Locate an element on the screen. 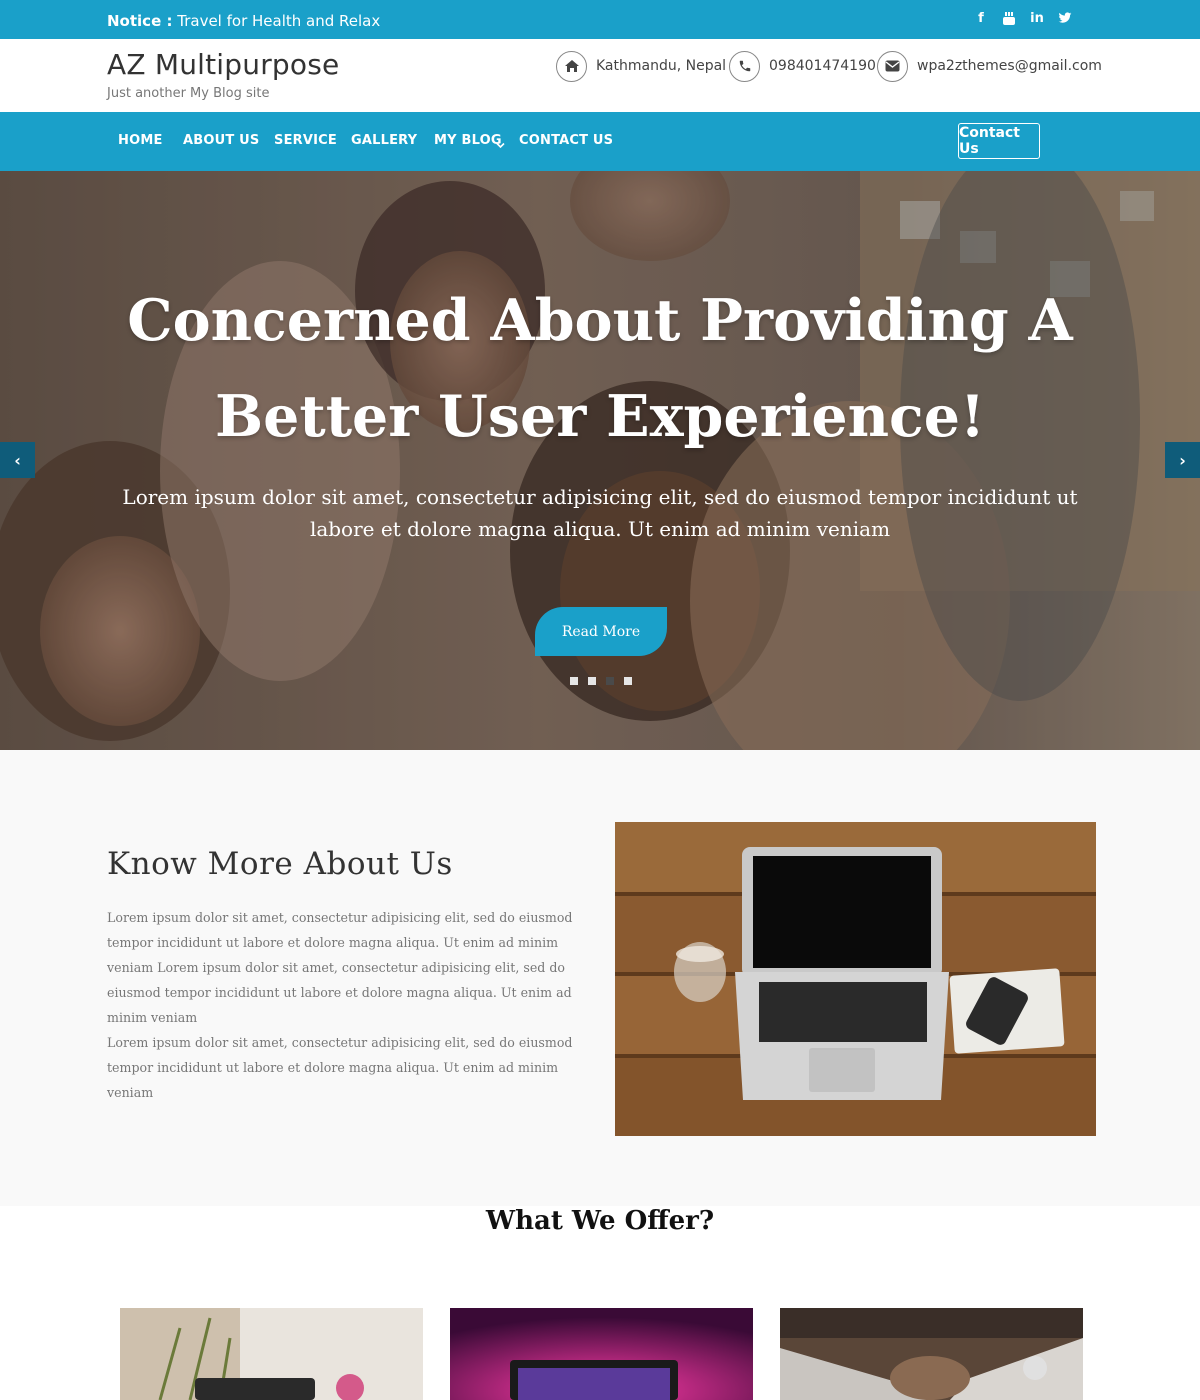 Image resolution: width=1200 pixels, height=1400 pixels. nav-item-gallery: GALLERY is located at coordinates (384, 140).